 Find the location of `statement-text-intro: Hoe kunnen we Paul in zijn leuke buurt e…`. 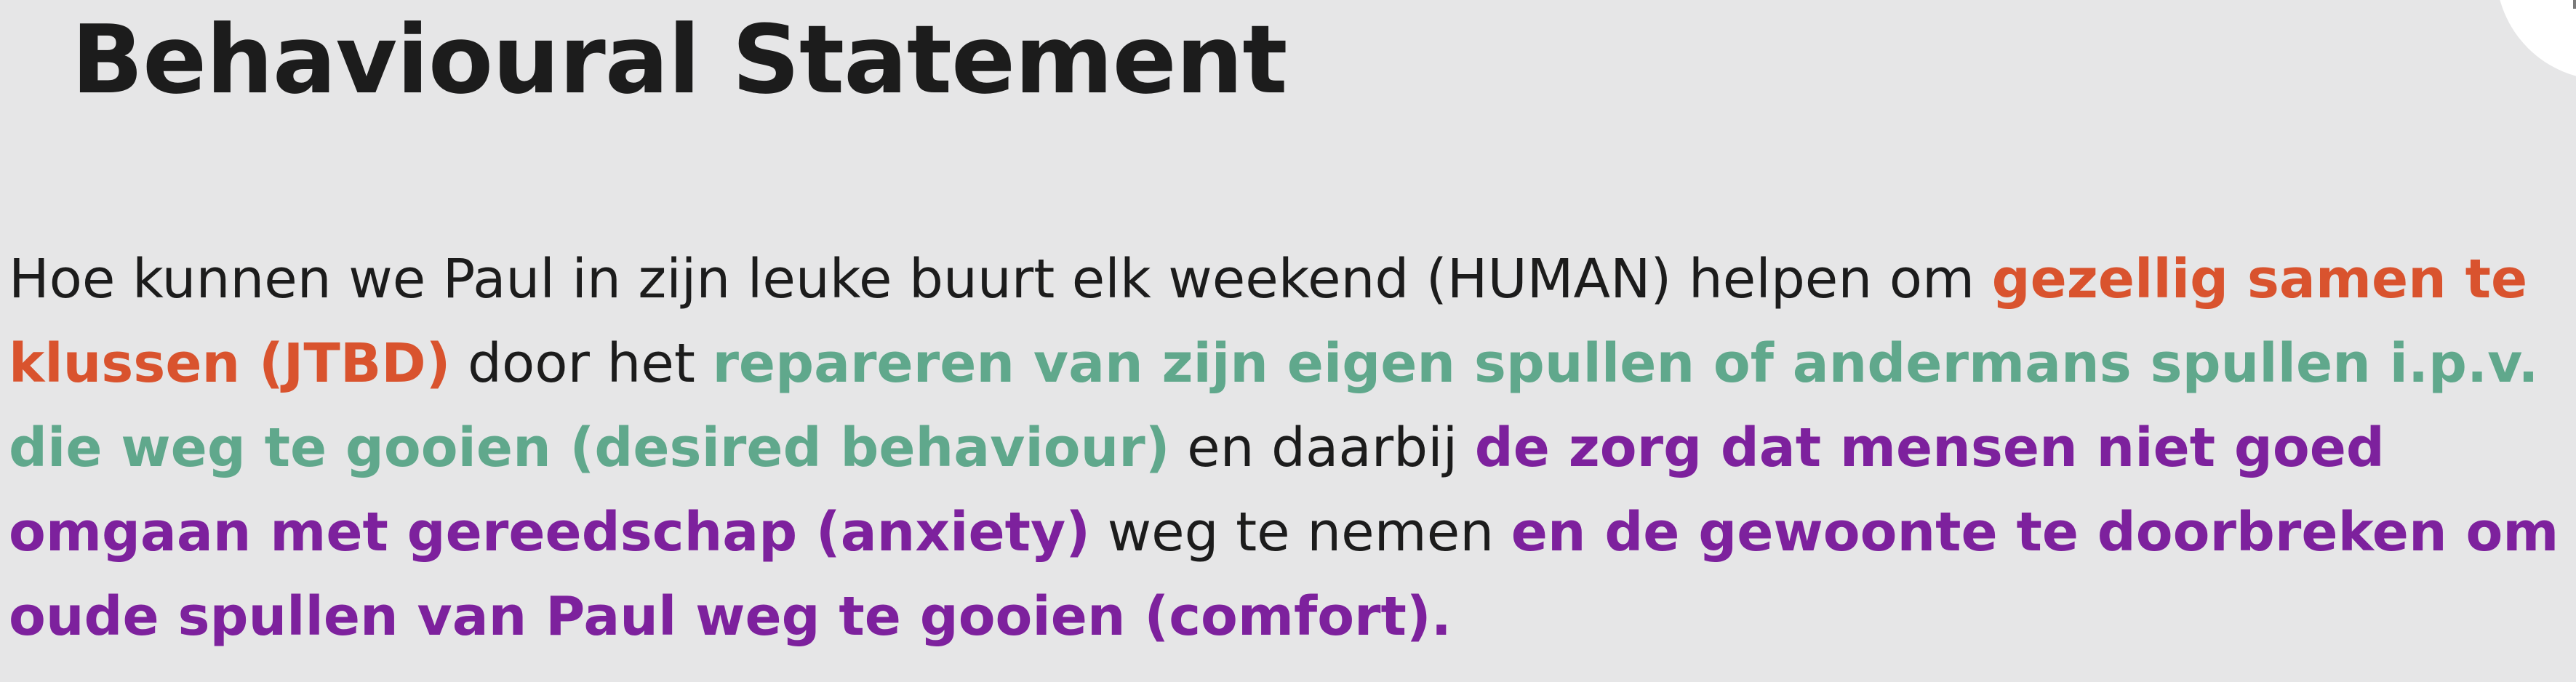

statement-text-intro: Hoe kunnen we Paul in zijn leuke buurt e… is located at coordinates (1000, 279).